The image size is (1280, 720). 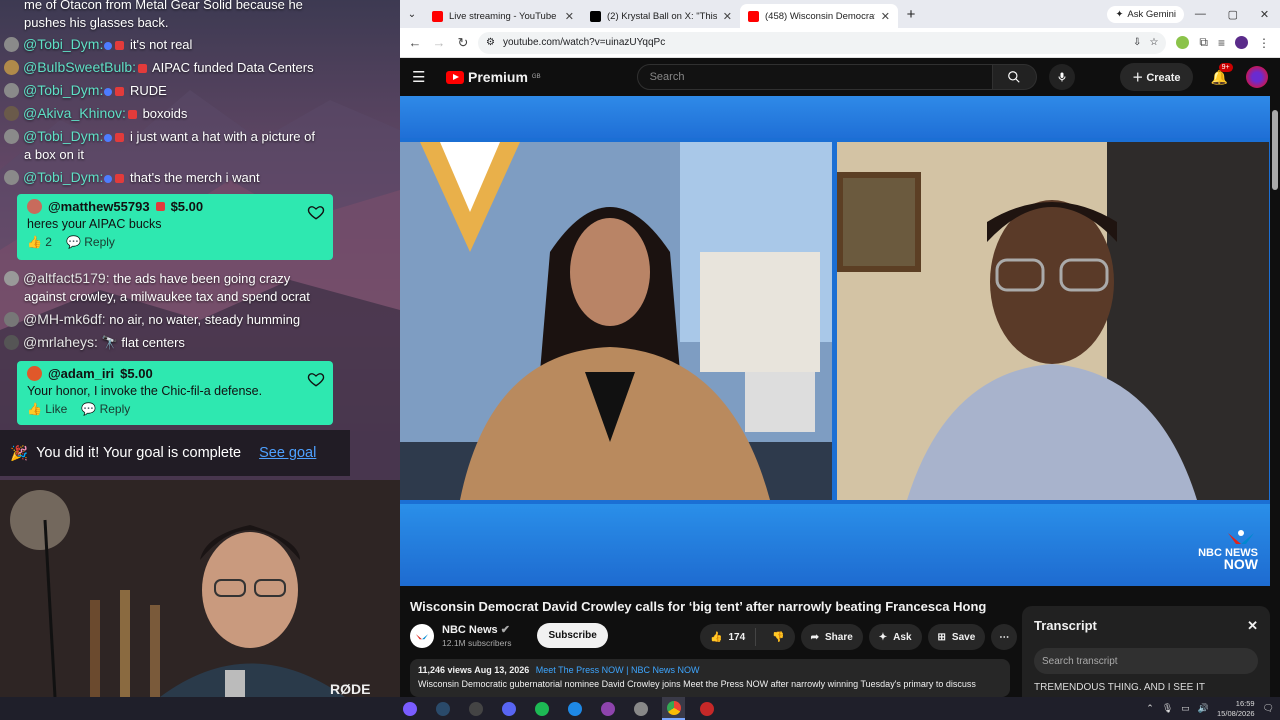 I want to click on install-icon: ⇩, so click(x=1137, y=42).